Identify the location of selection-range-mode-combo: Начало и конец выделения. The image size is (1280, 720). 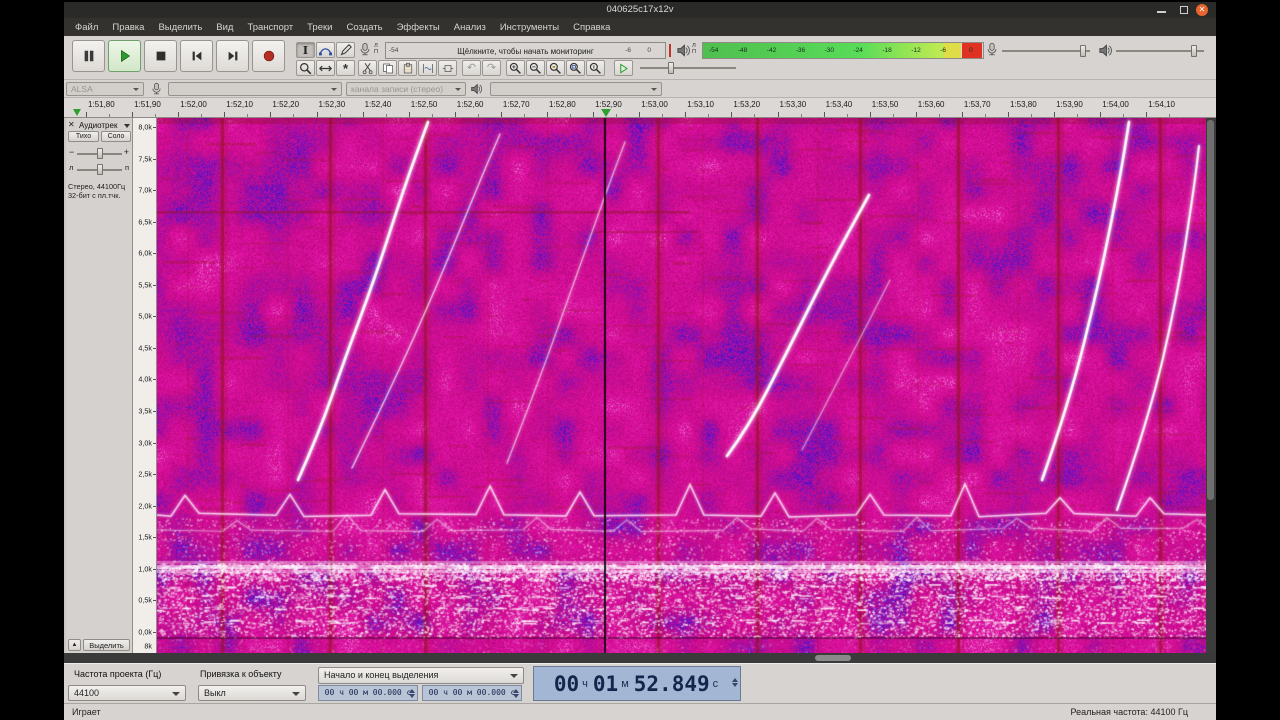
(421, 675).